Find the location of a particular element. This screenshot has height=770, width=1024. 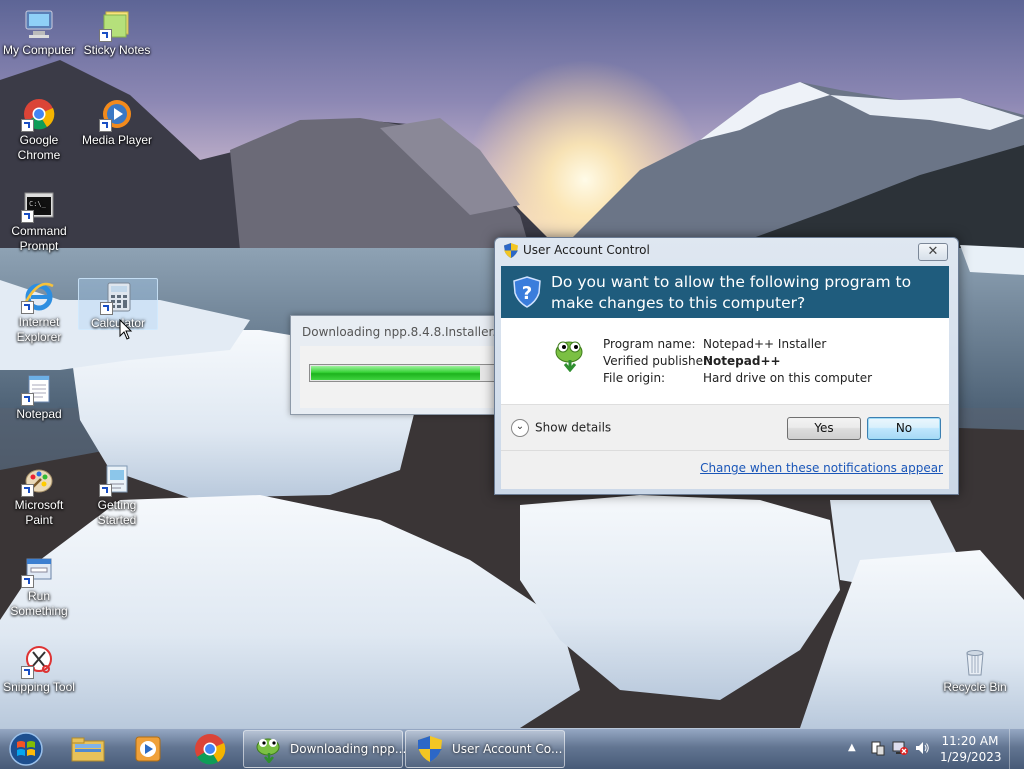

calculator-icon is located at coordinates (117, 298).